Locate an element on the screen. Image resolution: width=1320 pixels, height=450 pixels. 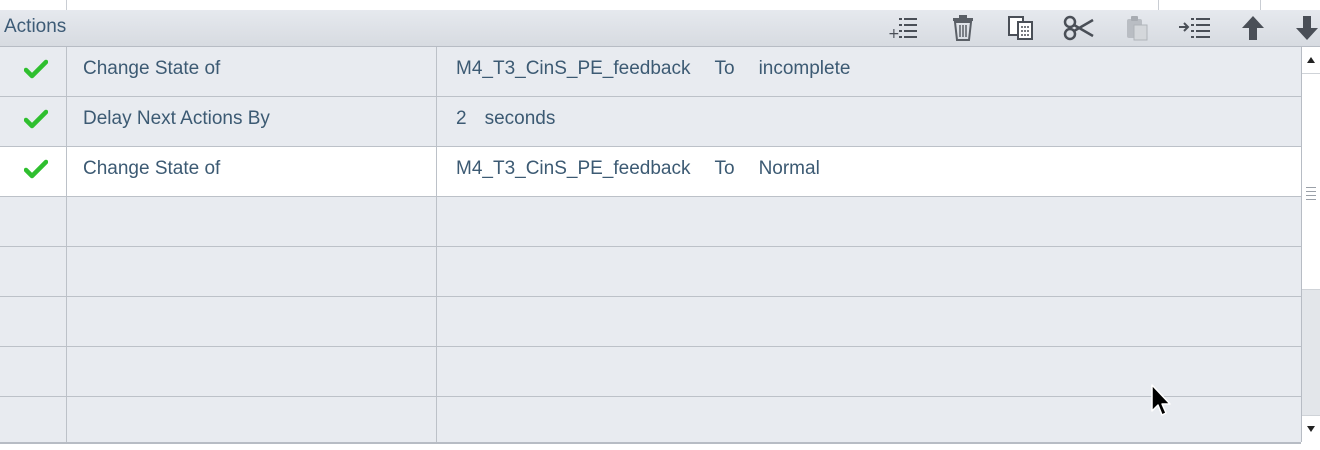
move-down-button is located at coordinates (1307, 28).